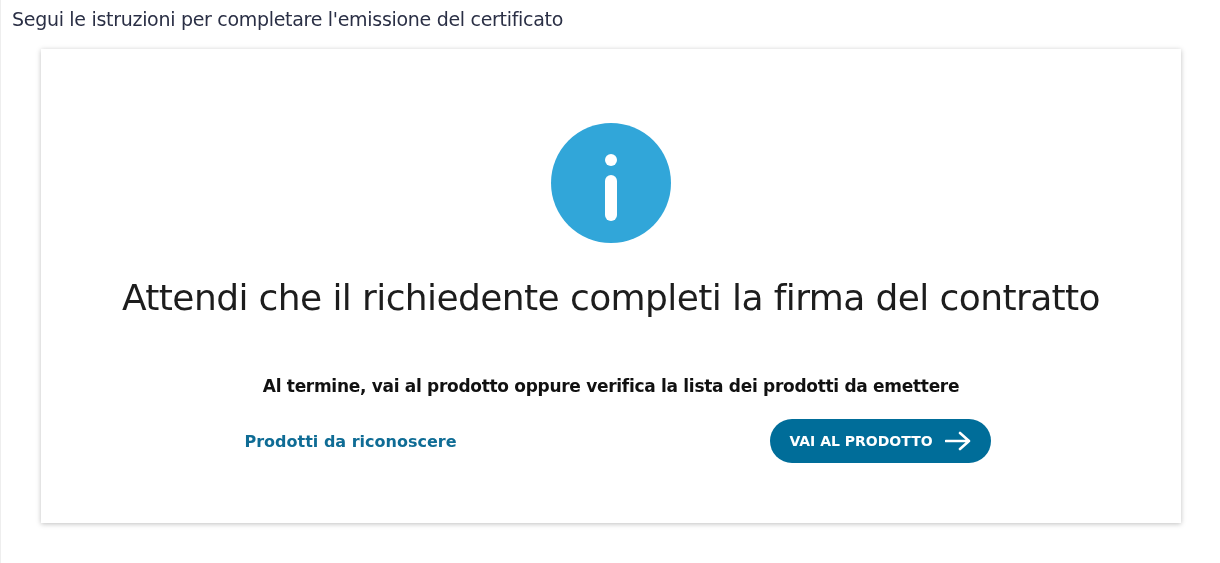 The image size is (1220, 563). Describe the element at coordinates (611, 297) in the screenshot. I see `card-title: Attendi che il richiedente completi la firma del contratto` at that location.